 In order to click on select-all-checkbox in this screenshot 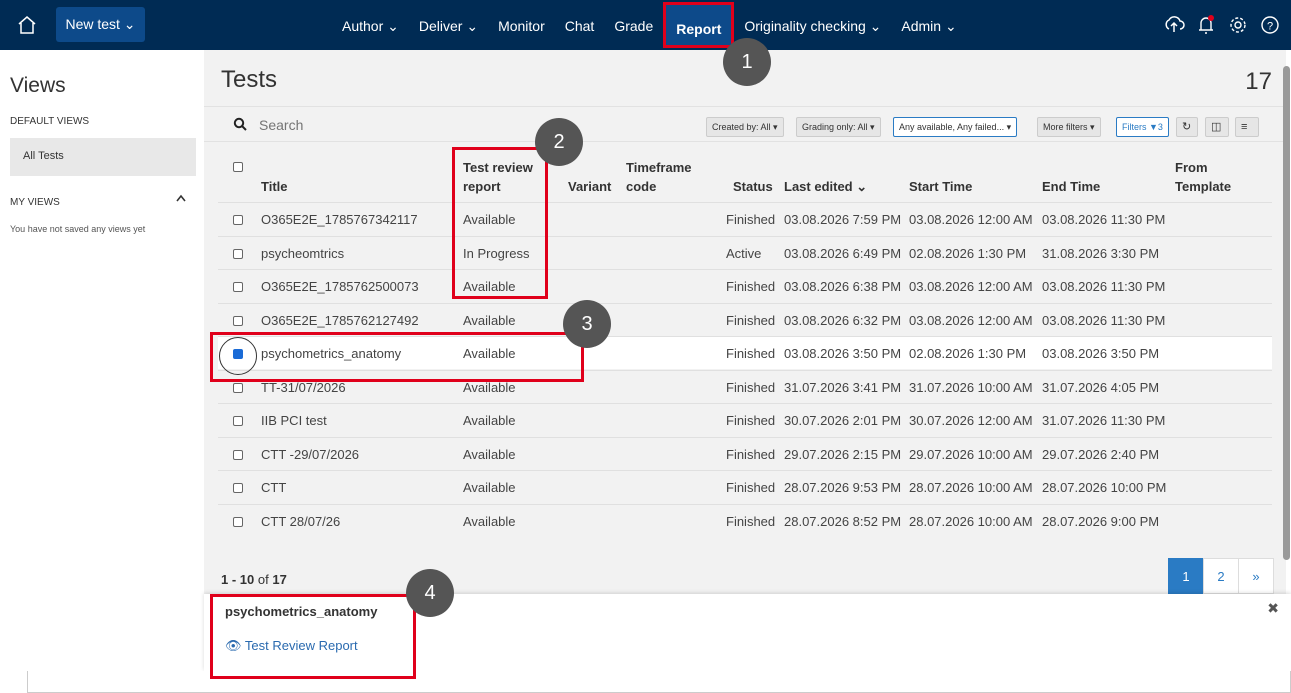, I will do `click(238, 167)`.